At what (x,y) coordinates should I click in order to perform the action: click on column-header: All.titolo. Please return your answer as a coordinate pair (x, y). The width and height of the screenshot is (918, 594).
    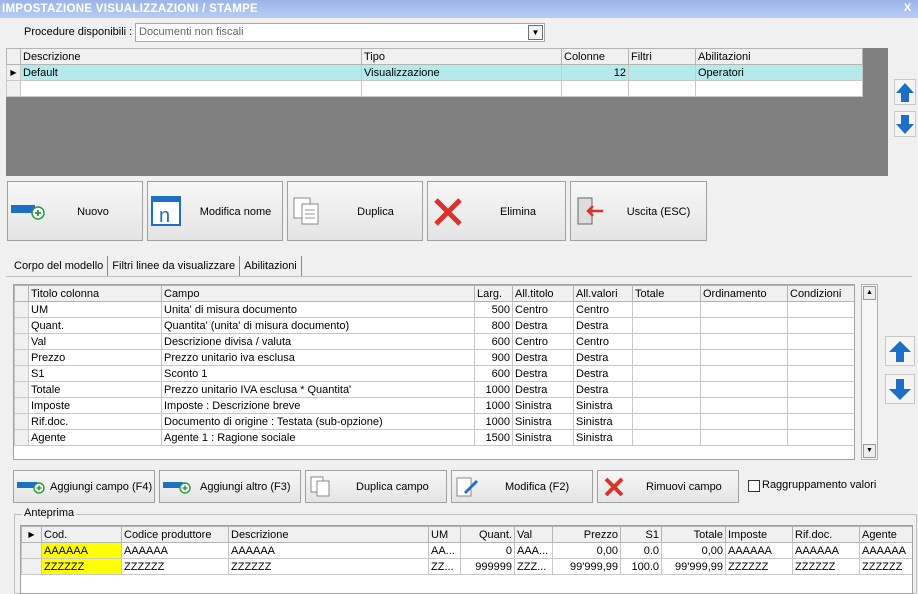
    Looking at the image, I should click on (543, 293).